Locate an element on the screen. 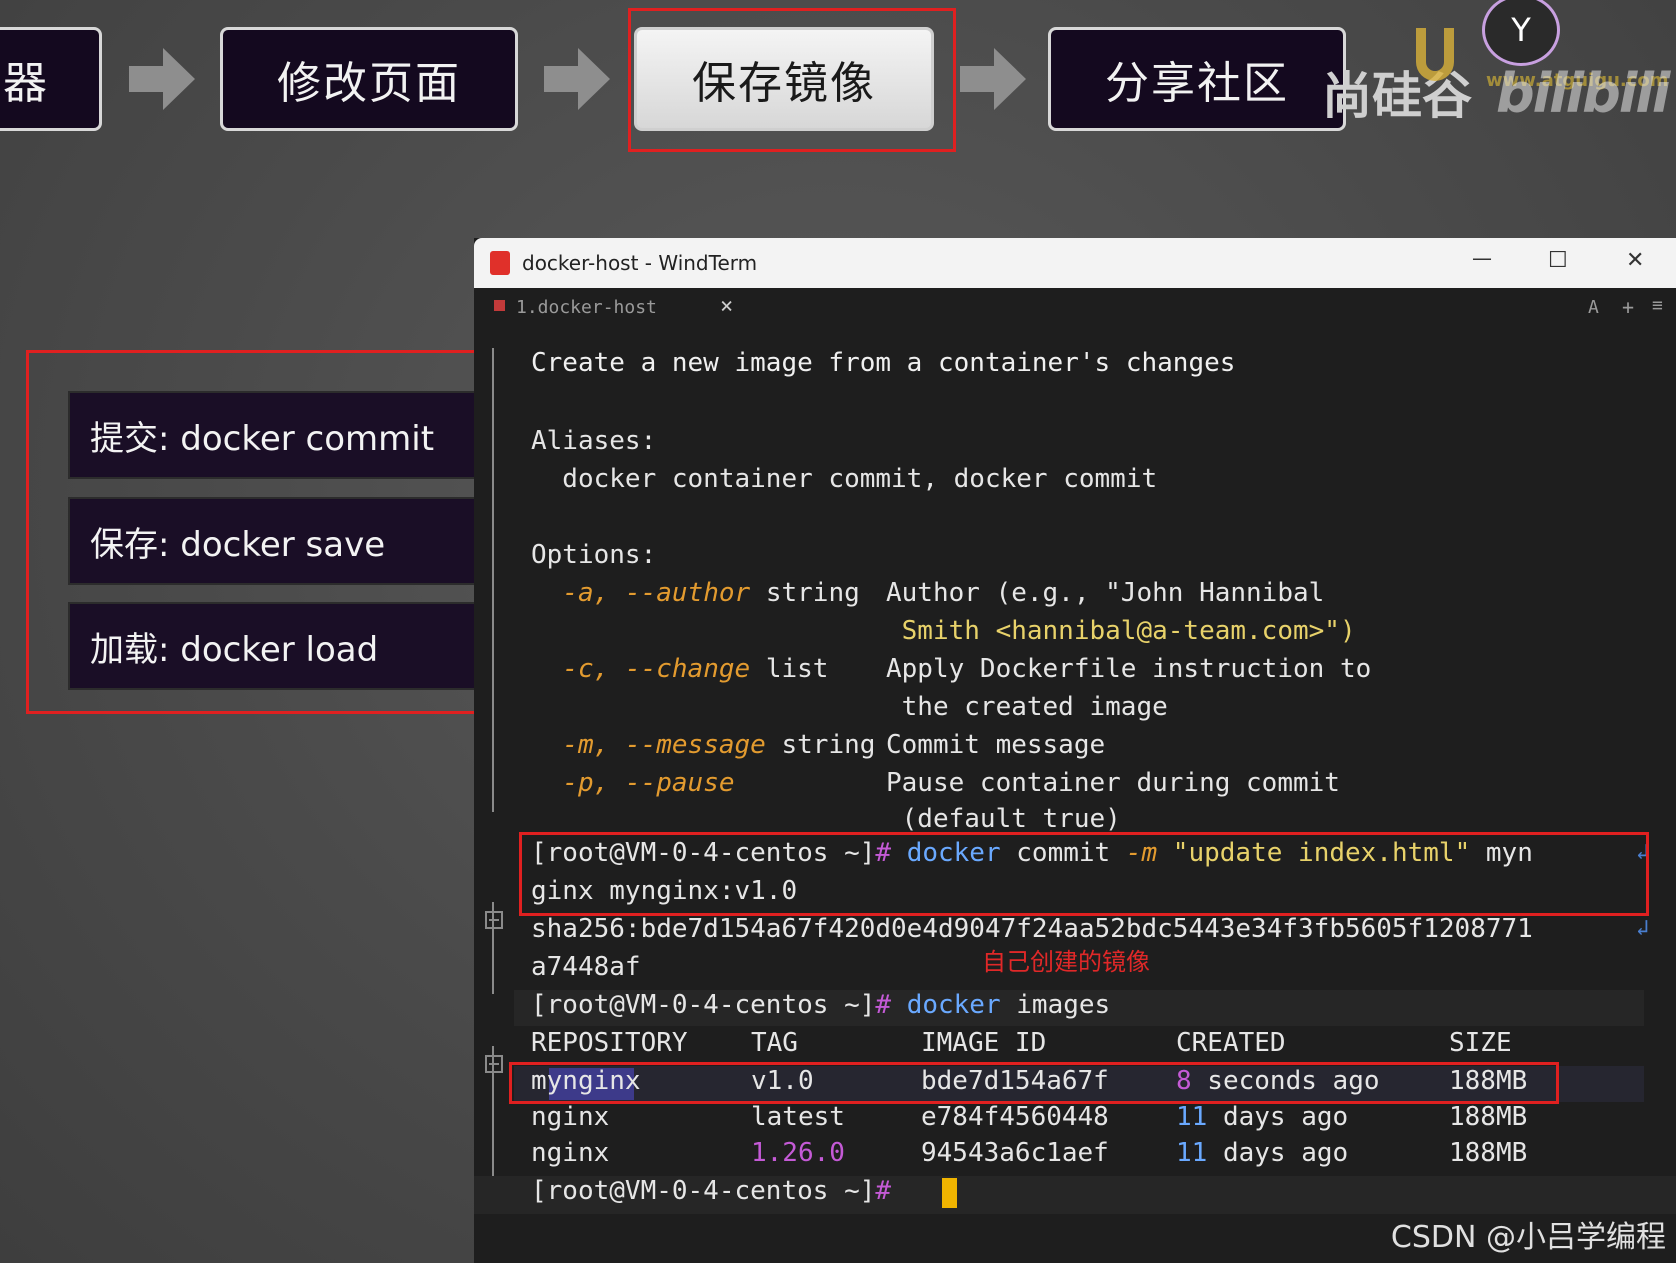 The image size is (1676, 1263). step-1-label: 修改页面 is located at coordinates (369, 83).